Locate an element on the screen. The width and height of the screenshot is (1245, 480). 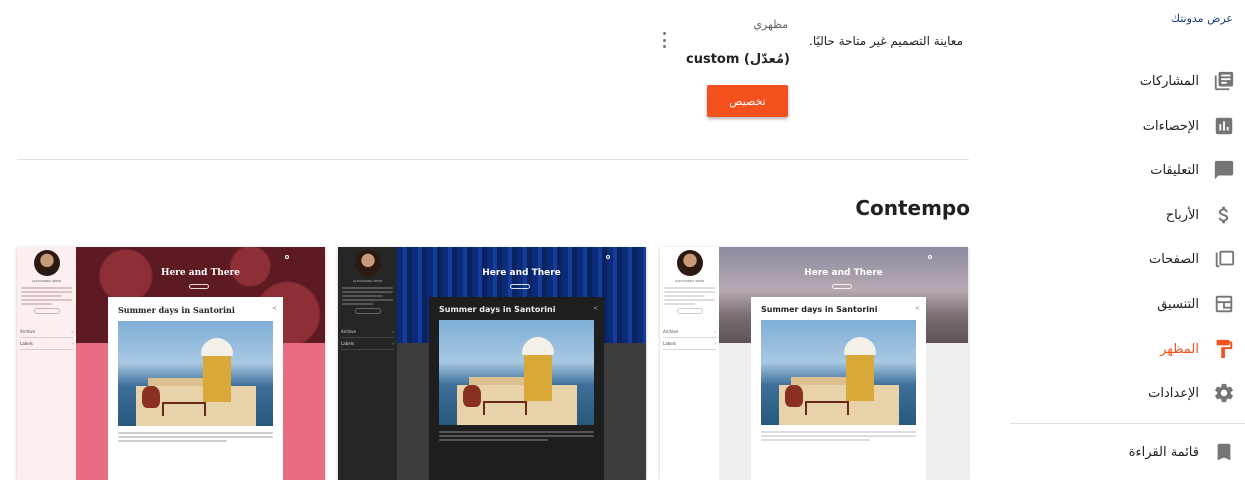
sidebar-item-reading-list: قائمة القراءة is located at coordinates (1122, 452).